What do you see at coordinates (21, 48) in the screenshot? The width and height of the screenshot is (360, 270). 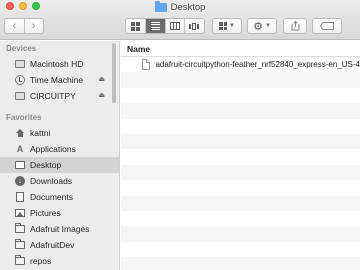 I see `sidebar-section-devices: Devices` at bounding box center [21, 48].